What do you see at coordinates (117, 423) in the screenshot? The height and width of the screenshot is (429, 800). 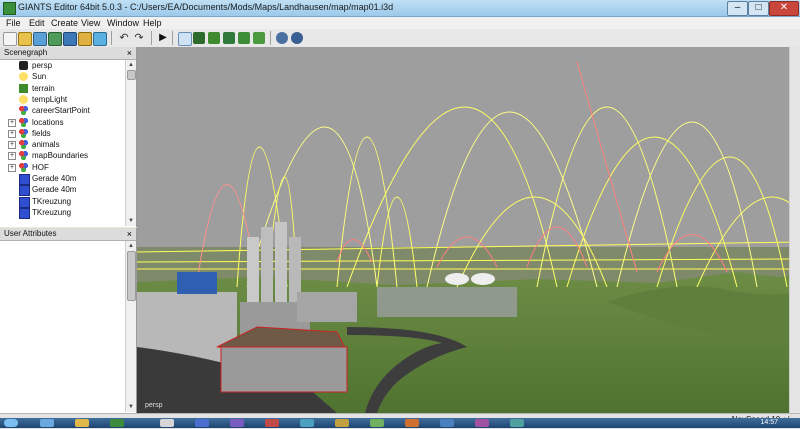 I see `editor-icon` at bounding box center [117, 423].